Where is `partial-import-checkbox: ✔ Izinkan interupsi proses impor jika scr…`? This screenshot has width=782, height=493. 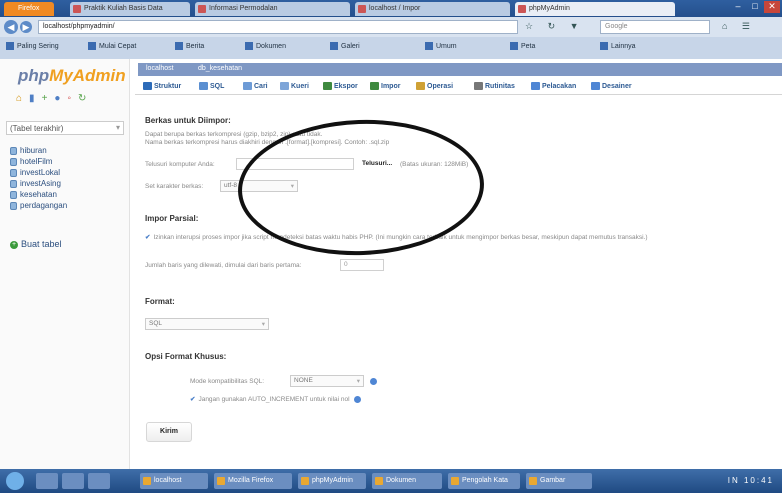
partial-import-checkbox: ✔ Izinkan interupsi proses impor jika scr… is located at coordinates (456, 238).